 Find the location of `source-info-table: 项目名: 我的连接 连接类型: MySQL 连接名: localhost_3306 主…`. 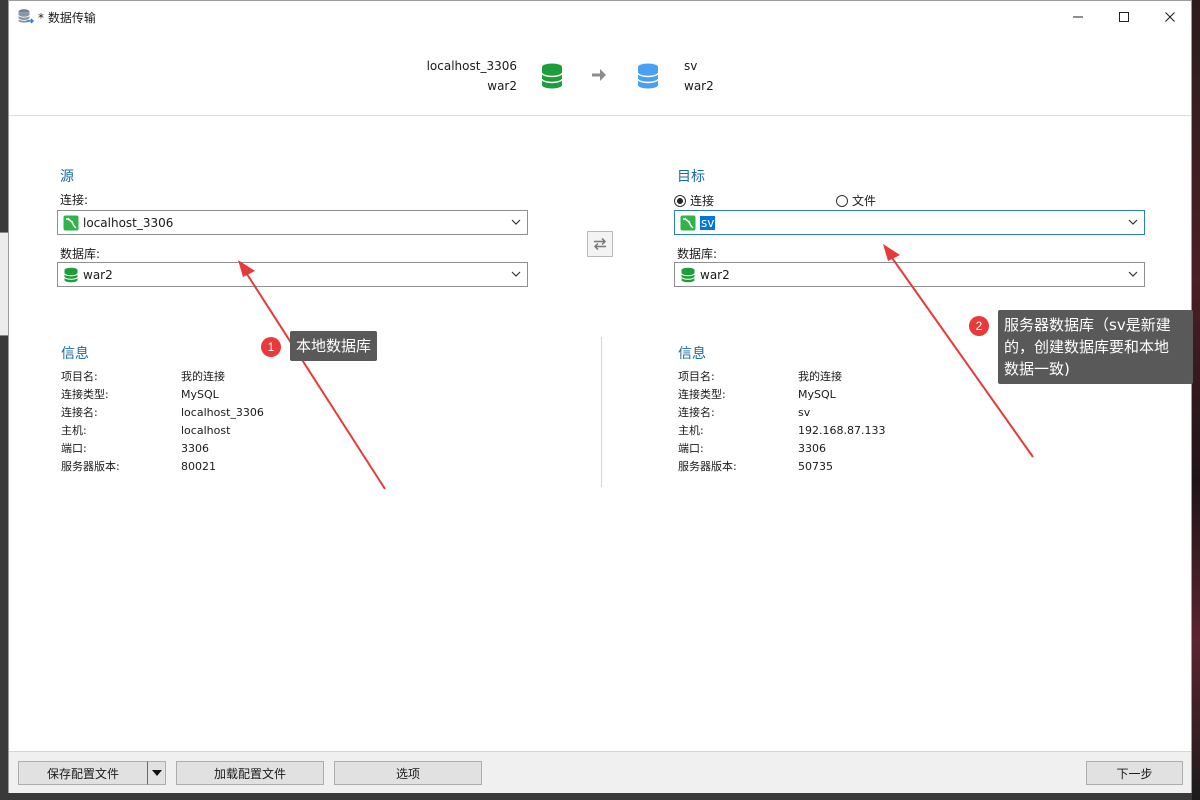

source-info-table: 项目名: 我的连接 连接类型: MySQL 连接名: localhost_3306 主… is located at coordinates (162, 422).